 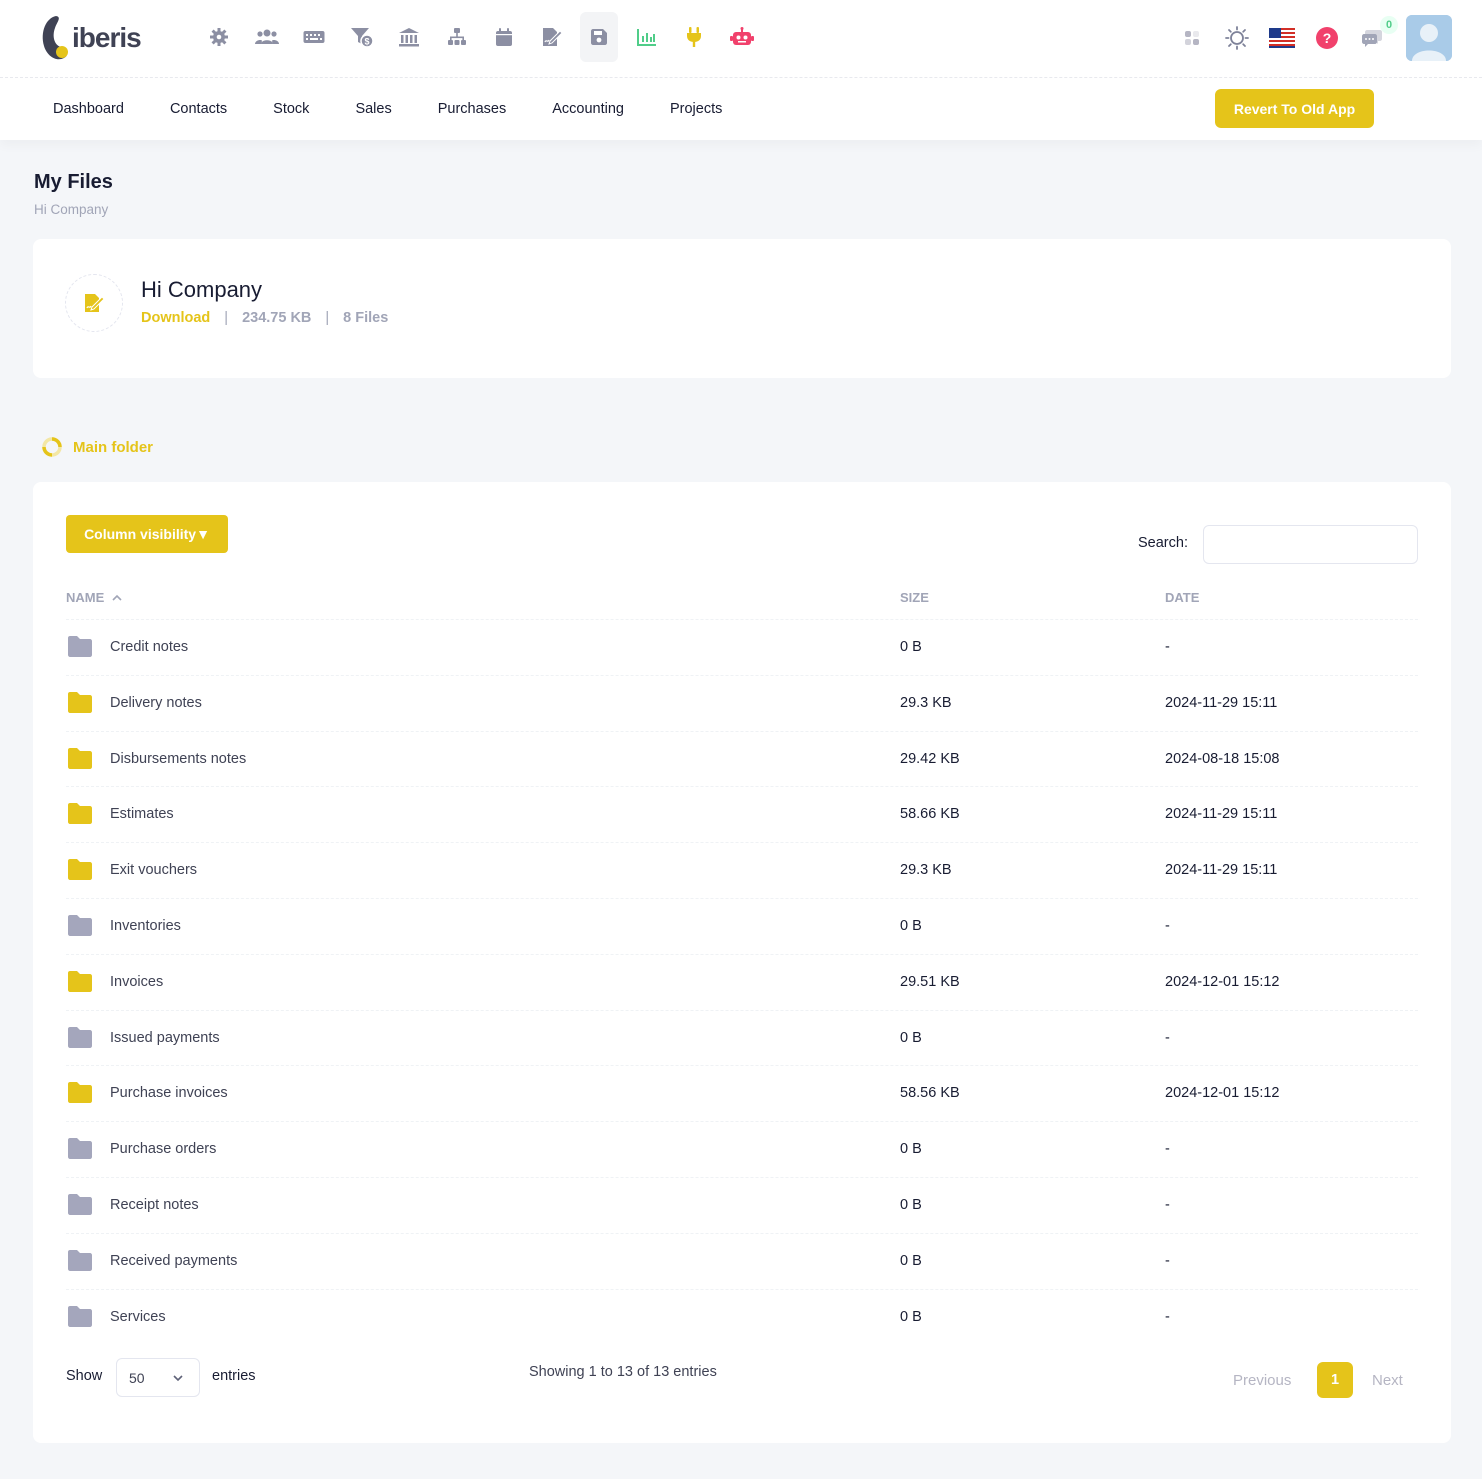 What do you see at coordinates (88, 109) in the screenshot?
I see `nav-item-dashboard: Dashboard` at bounding box center [88, 109].